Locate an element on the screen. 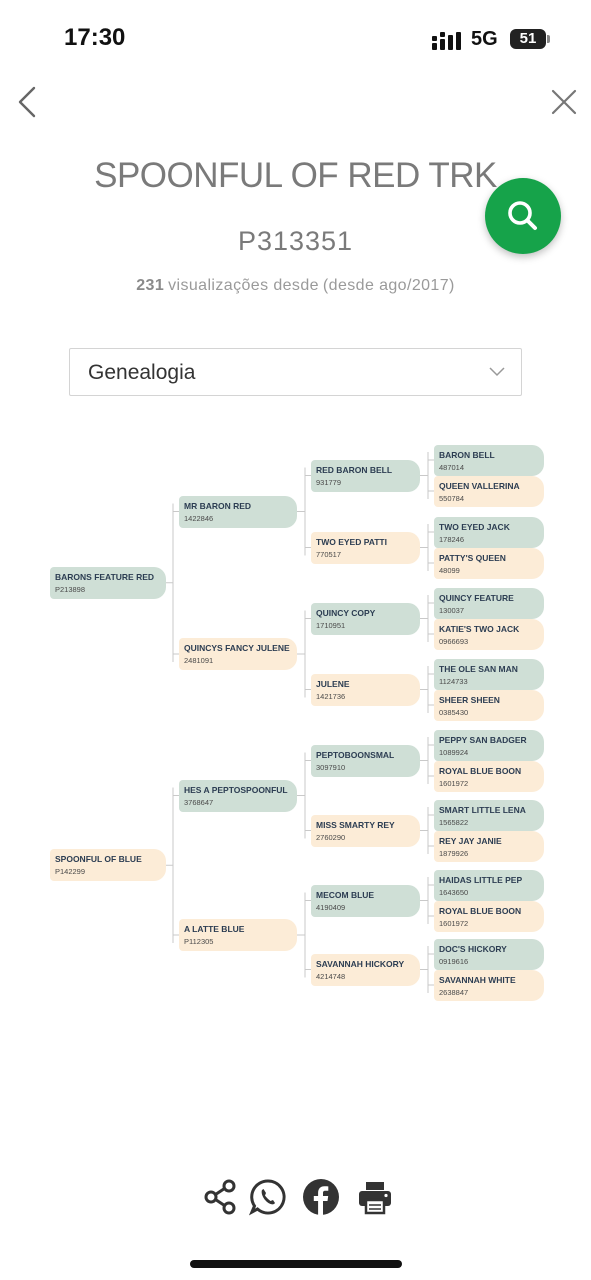  pedigree-node-gen2: A LATTE BLUE P112305 is located at coordinates (238, 935).